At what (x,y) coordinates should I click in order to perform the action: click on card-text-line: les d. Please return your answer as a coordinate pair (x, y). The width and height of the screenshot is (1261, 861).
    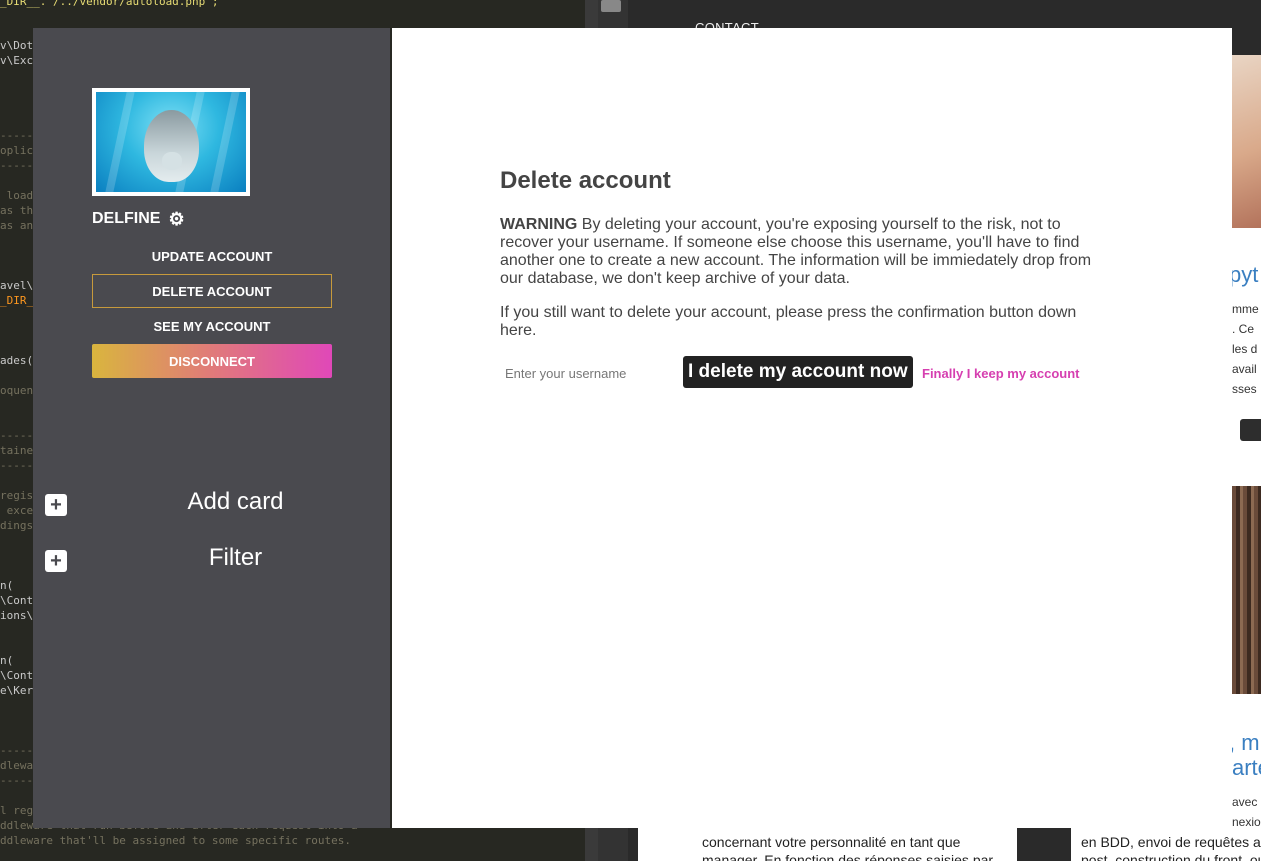
    Looking at the image, I should click on (1245, 349).